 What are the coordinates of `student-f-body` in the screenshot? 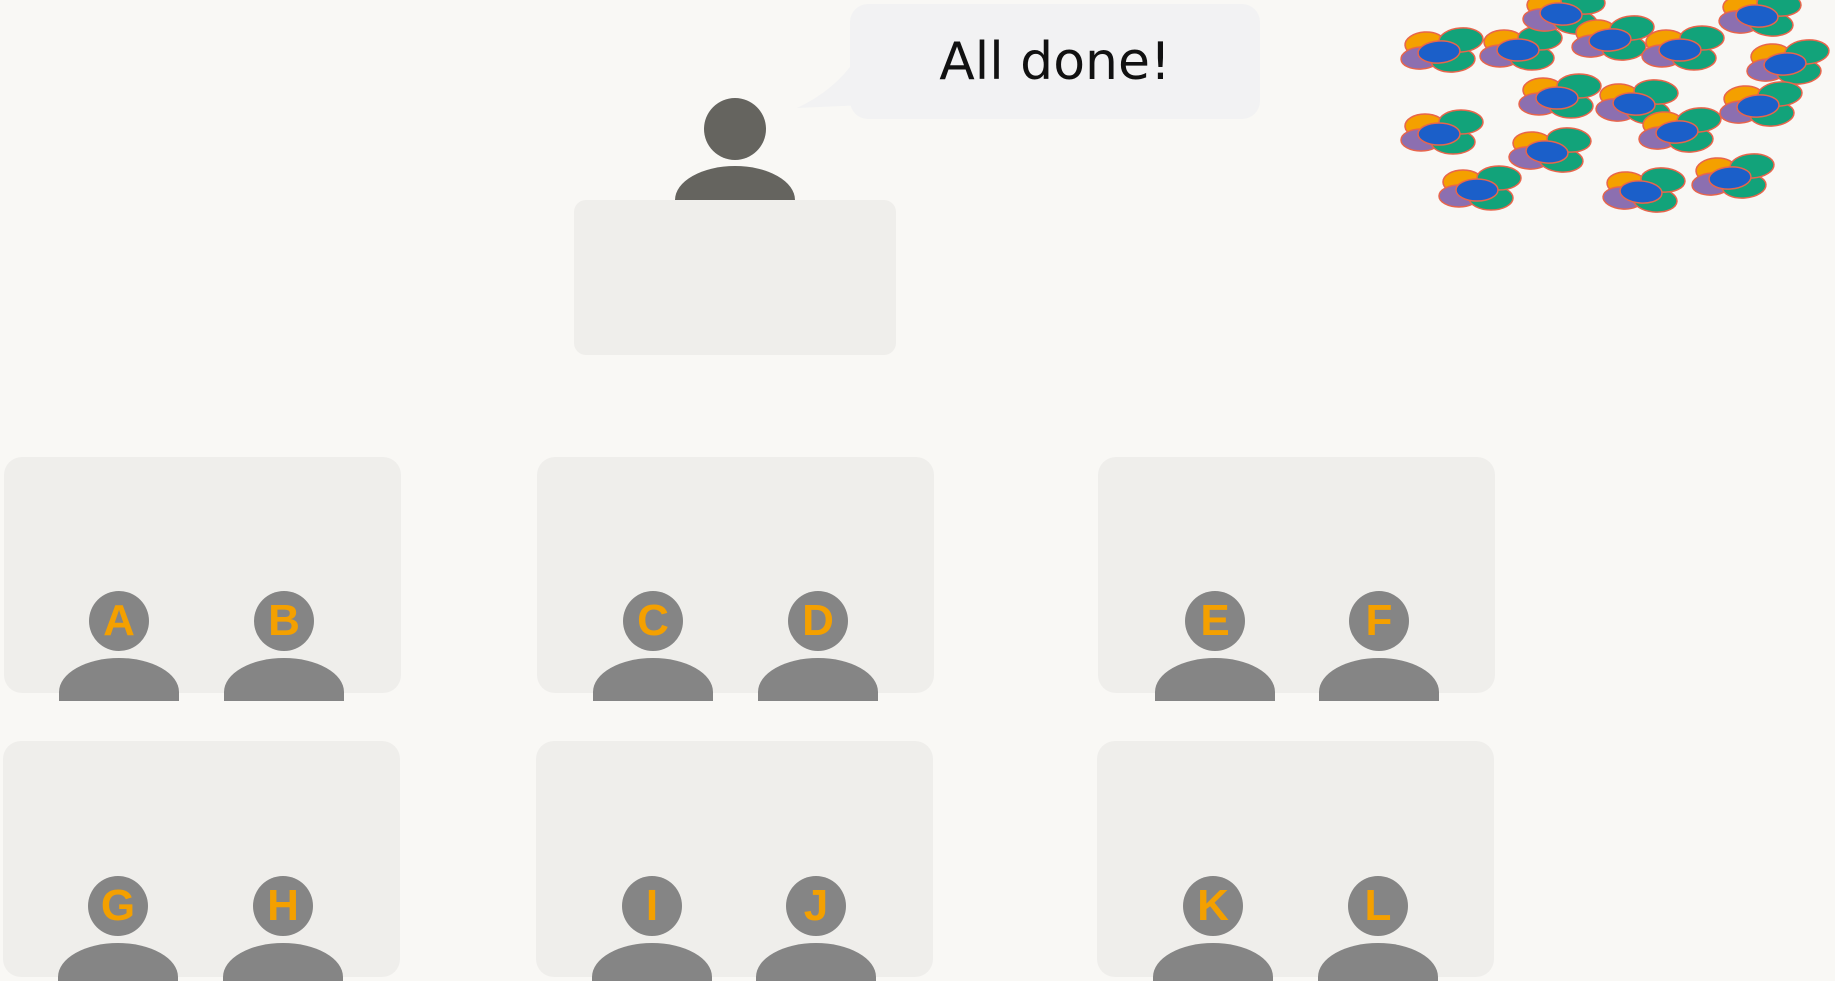 It's located at (1379, 679).